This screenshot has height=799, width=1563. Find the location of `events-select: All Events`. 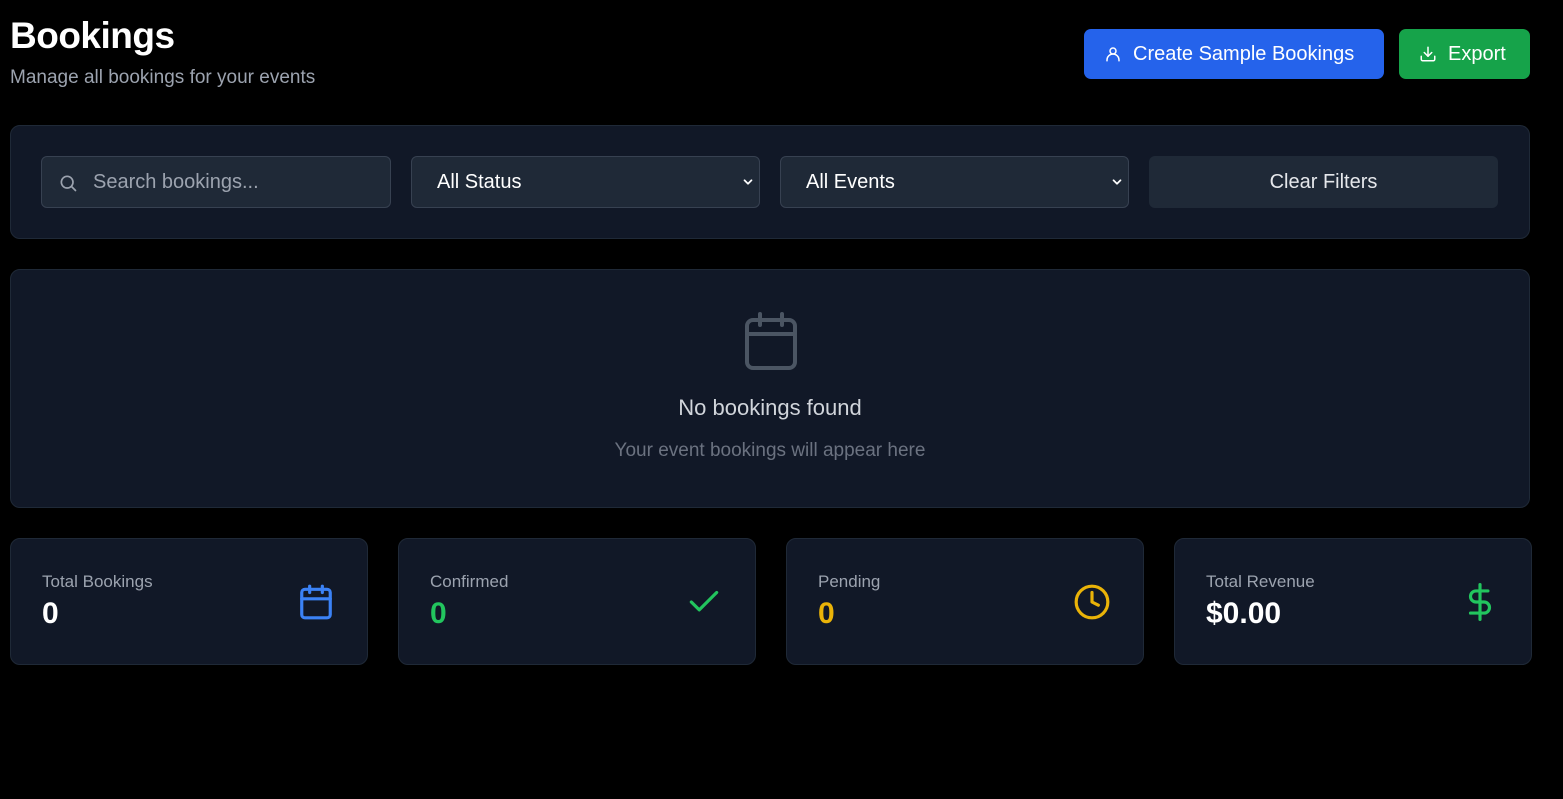

events-select: All Events is located at coordinates (954, 182).